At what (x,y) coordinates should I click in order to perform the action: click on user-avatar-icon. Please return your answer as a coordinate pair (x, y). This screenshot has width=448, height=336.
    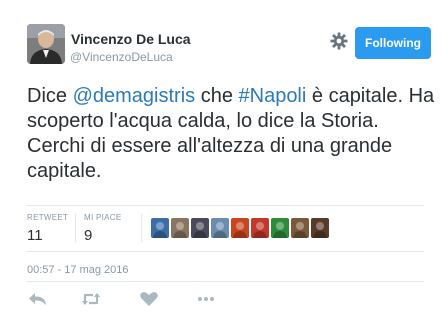
    Looking at the image, I should click on (46, 44).